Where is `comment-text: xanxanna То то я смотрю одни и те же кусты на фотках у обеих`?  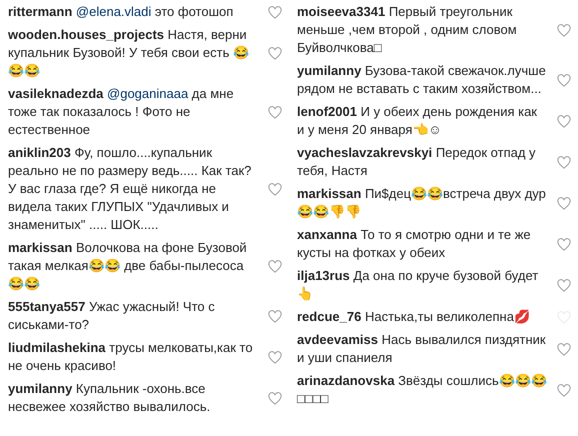
comment-text: xanxanna То то я смотрю одни и те же кусты на фотках у обеих is located at coordinates (414, 244).